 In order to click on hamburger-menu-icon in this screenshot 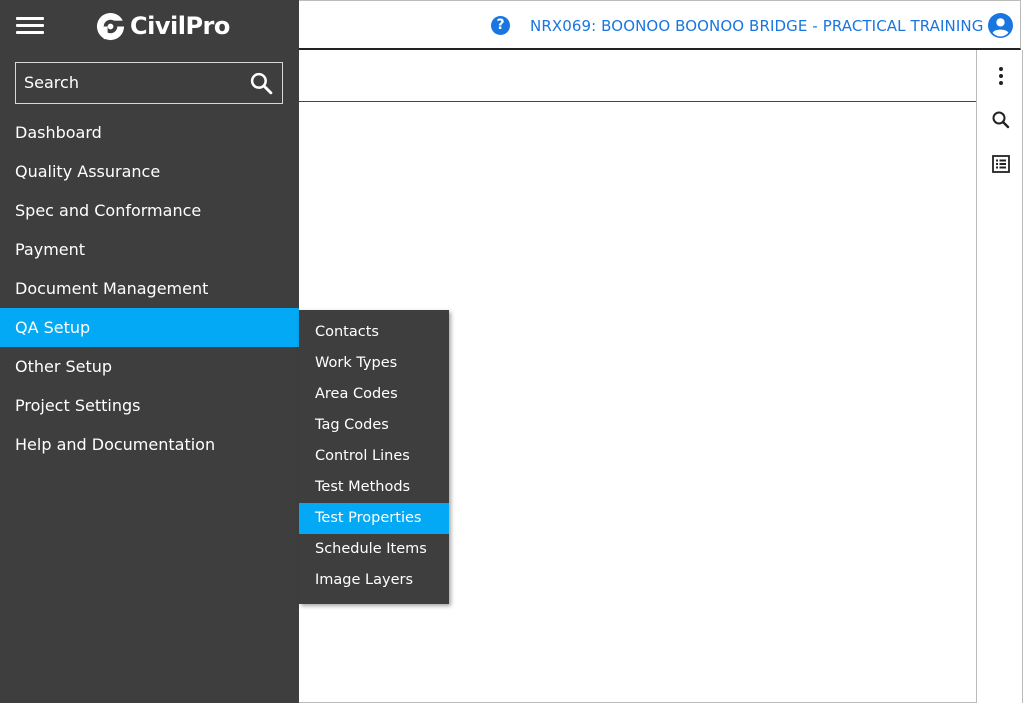, I will do `click(30, 26)`.